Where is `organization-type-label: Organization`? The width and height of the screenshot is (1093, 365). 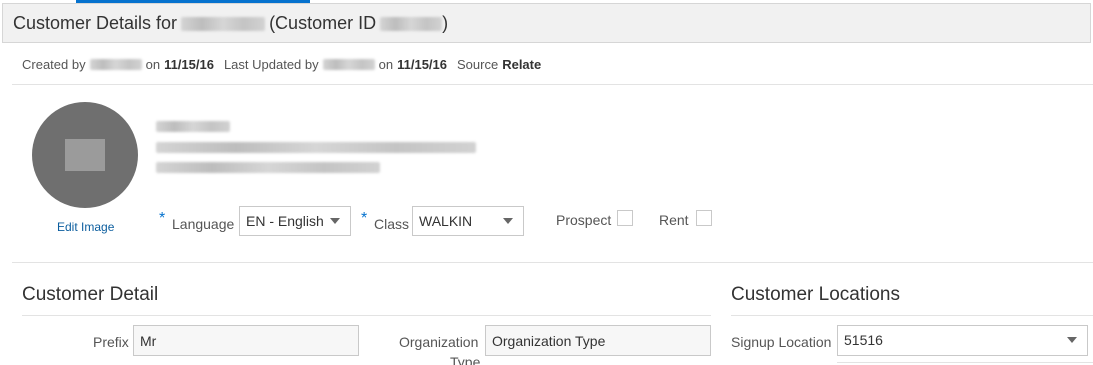
organization-type-label: Organization is located at coordinates (439, 342).